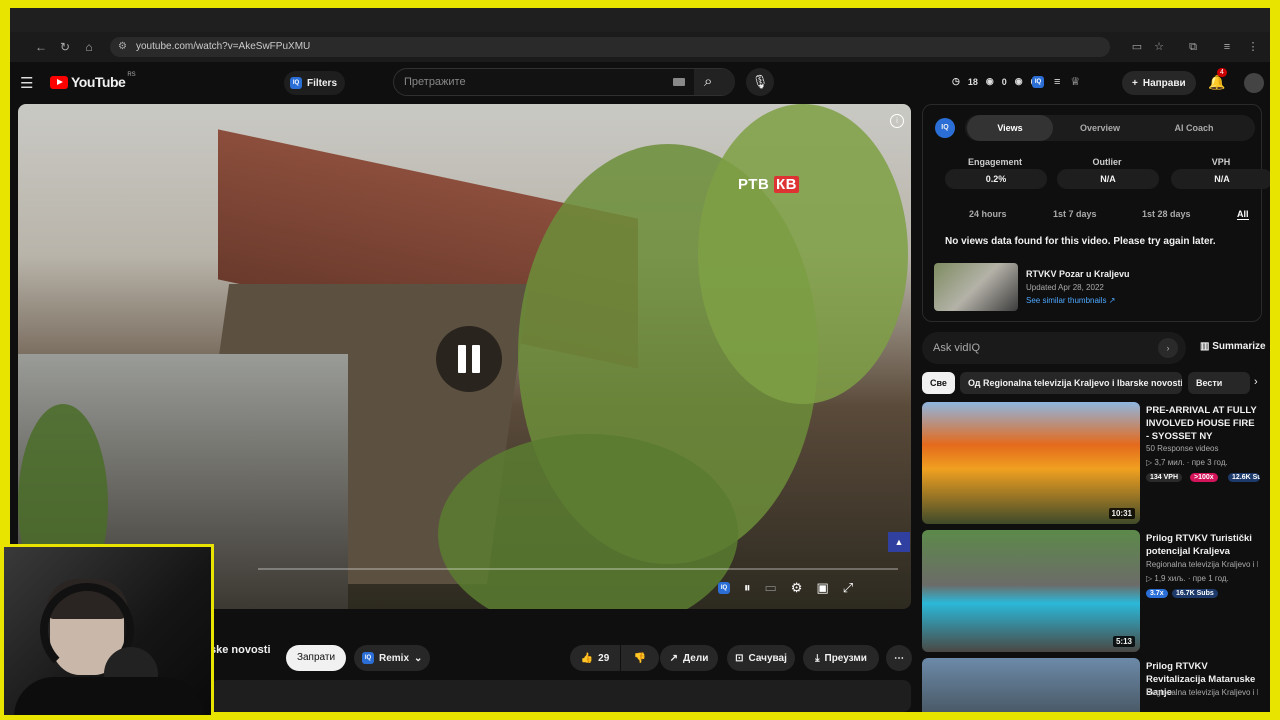 The width and height of the screenshot is (1280, 720). What do you see at coordinates (797, 588) in the screenshot?
I see `settings-gear-icon: ⚙` at bounding box center [797, 588].